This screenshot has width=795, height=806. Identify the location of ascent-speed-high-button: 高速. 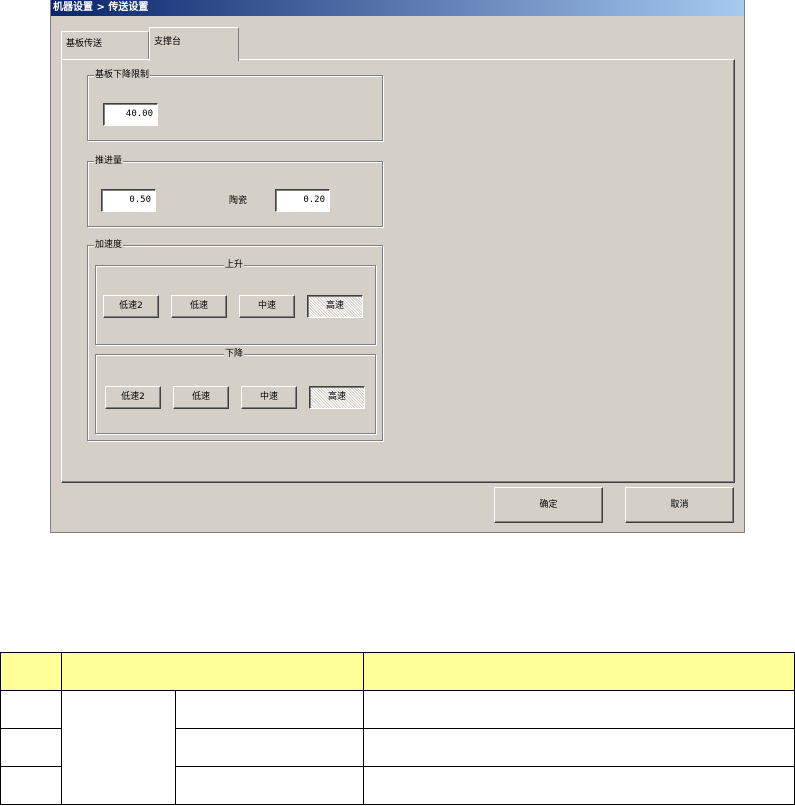
(335, 306).